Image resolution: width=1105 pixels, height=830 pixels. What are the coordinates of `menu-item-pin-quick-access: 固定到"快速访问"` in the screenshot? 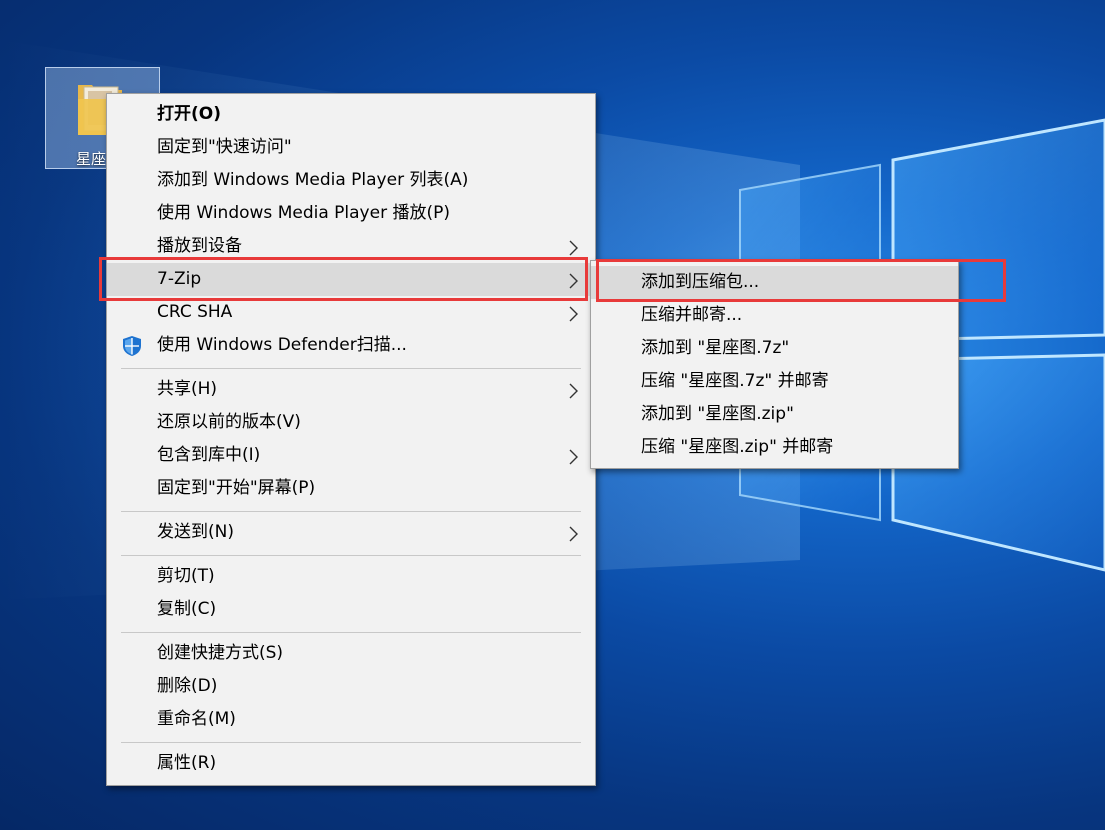 It's located at (351, 147).